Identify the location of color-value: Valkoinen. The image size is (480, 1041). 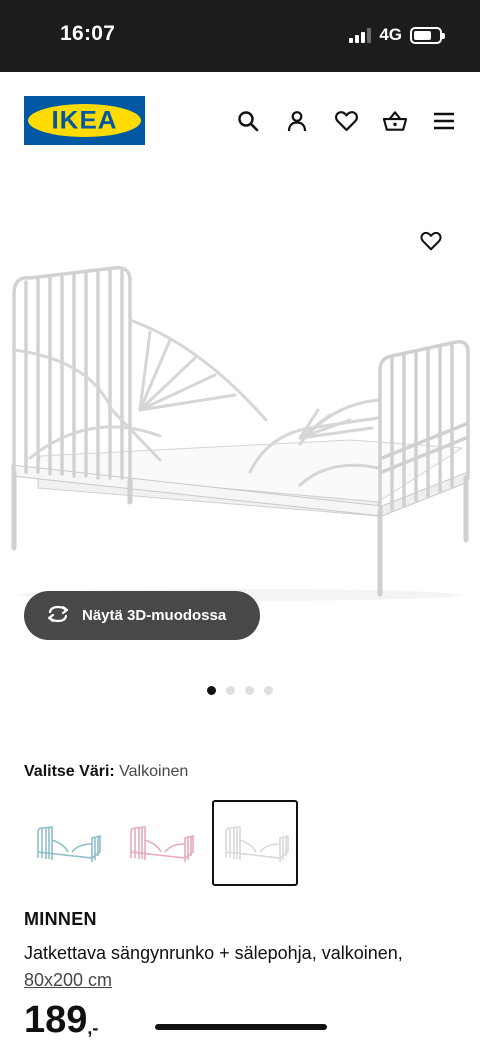
(154, 771).